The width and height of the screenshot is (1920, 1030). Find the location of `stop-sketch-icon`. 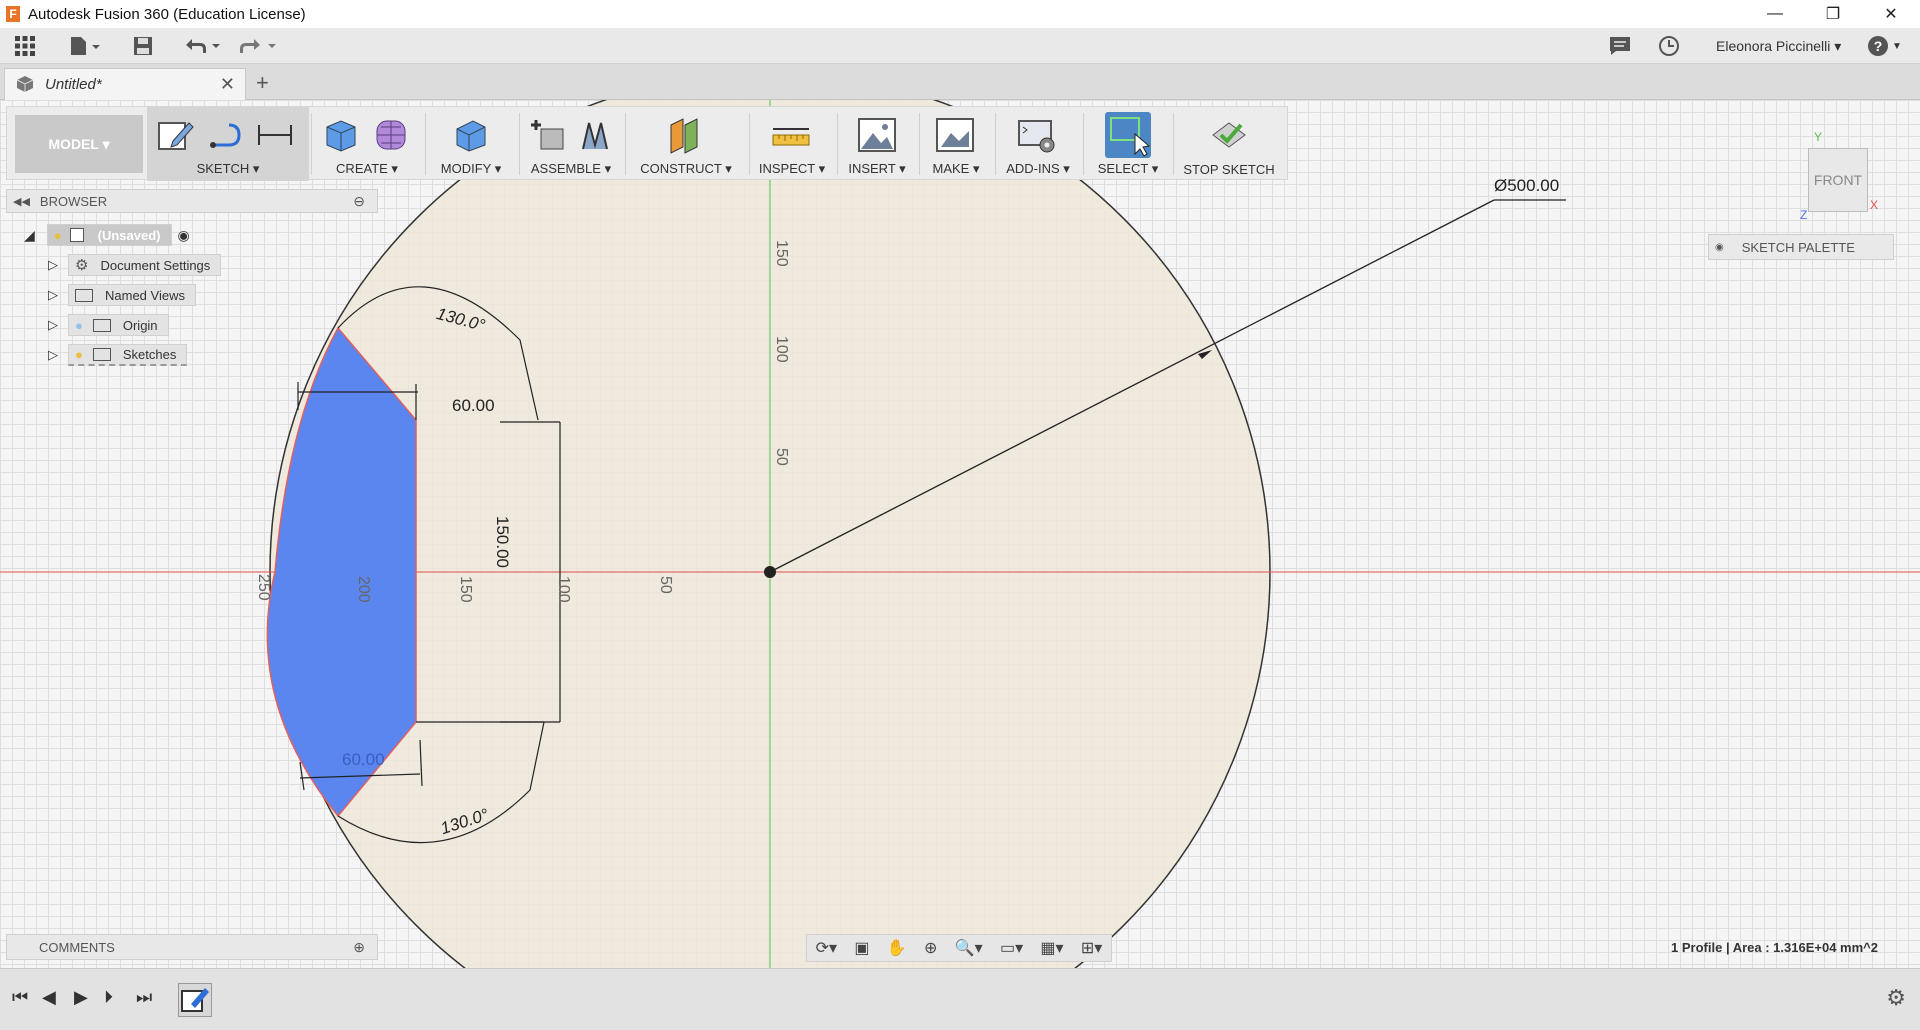

stop-sketch-icon is located at coordinates (1229, 135).